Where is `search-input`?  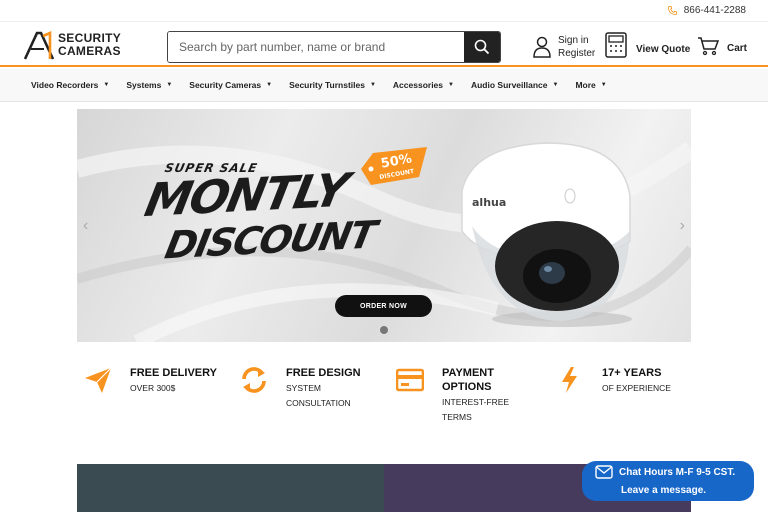 search-input is located at coordinates (316, 47).